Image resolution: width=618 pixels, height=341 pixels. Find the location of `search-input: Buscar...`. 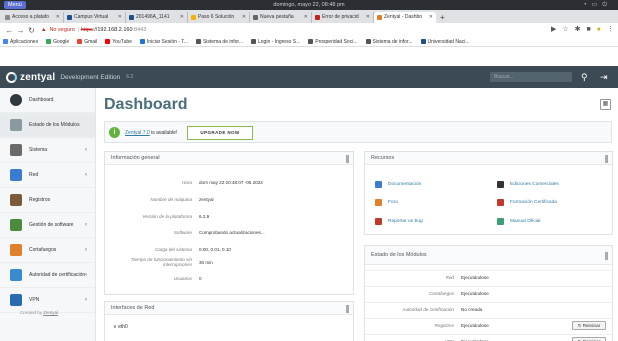

search-input: Buscar... is located at coordinates (531, 77).